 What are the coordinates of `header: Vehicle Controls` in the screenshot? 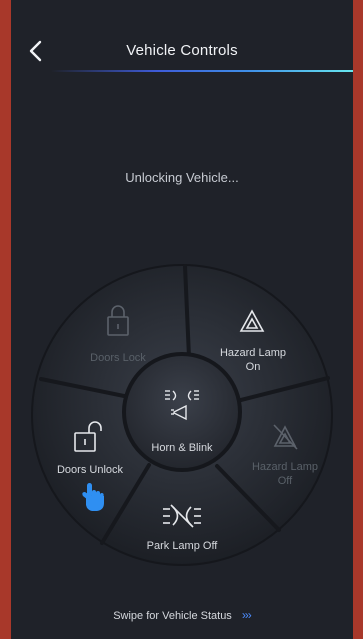 It's located at (182, 36).